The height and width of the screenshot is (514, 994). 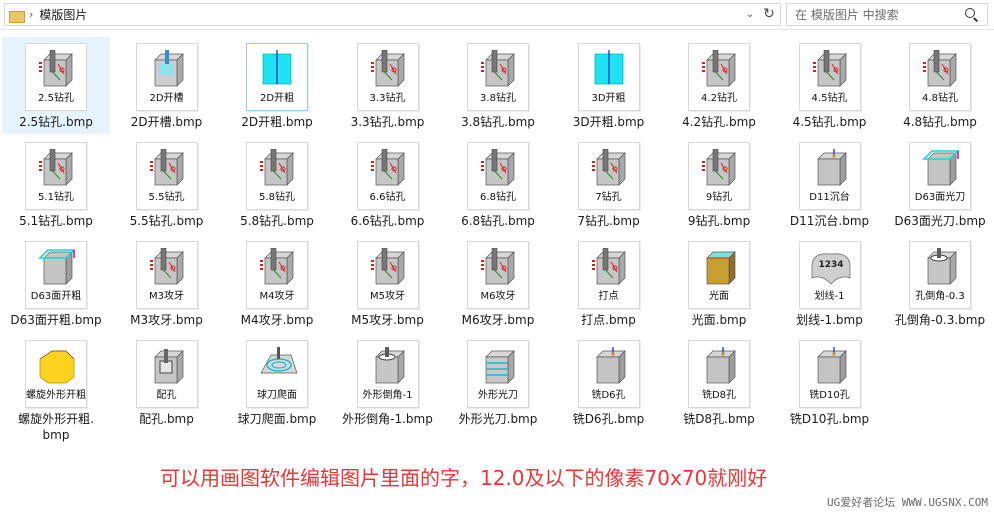 I want to click on file-thumbnail: 4.8钻孔, so click(x=940, y=77).